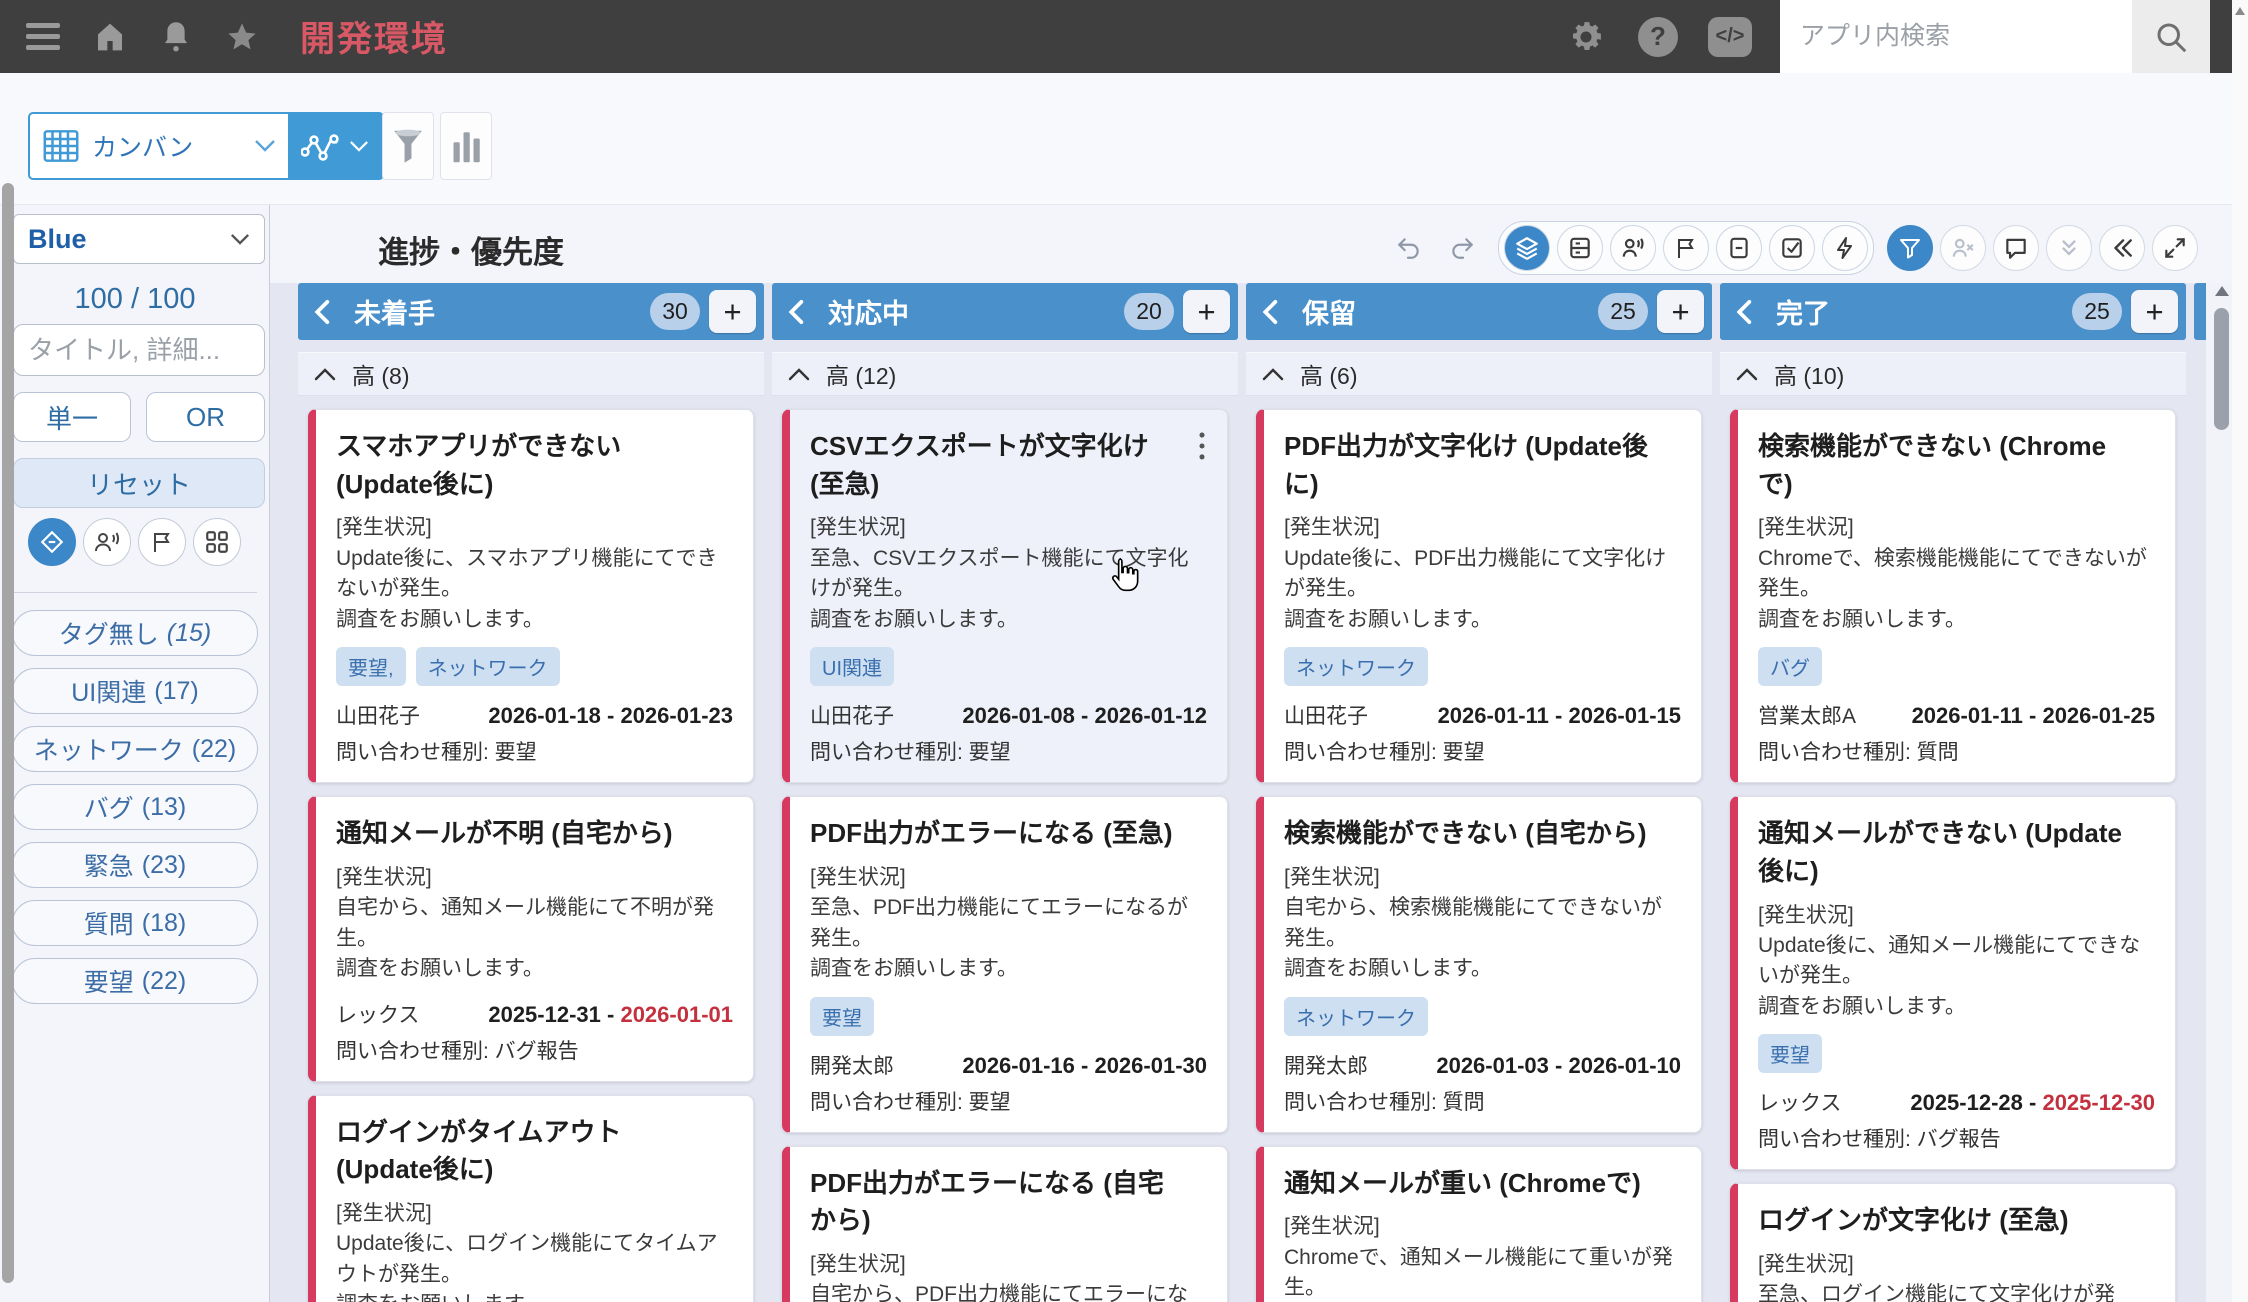 This screenshot has width=2248, height=1302. I want to click on sidebar-search-input, so click(139, 350).